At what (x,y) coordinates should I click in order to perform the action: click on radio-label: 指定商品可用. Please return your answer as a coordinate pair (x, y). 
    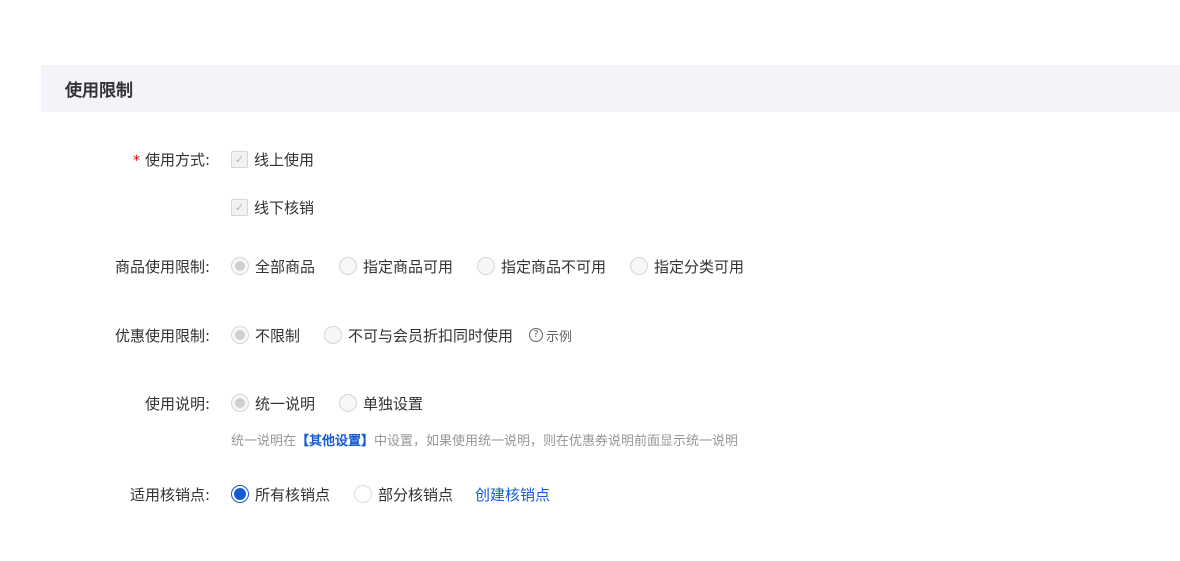
    Looking at the image, I should click on (408, 266).